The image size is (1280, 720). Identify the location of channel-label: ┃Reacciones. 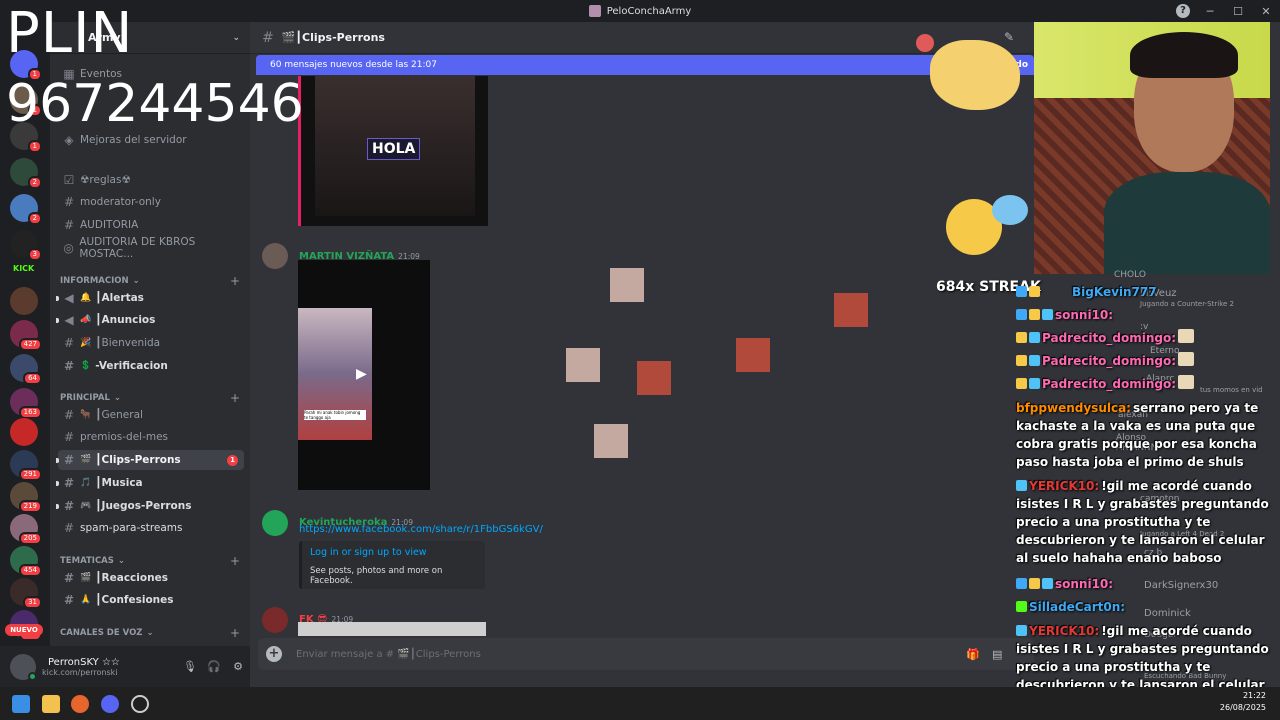
(131, 578).